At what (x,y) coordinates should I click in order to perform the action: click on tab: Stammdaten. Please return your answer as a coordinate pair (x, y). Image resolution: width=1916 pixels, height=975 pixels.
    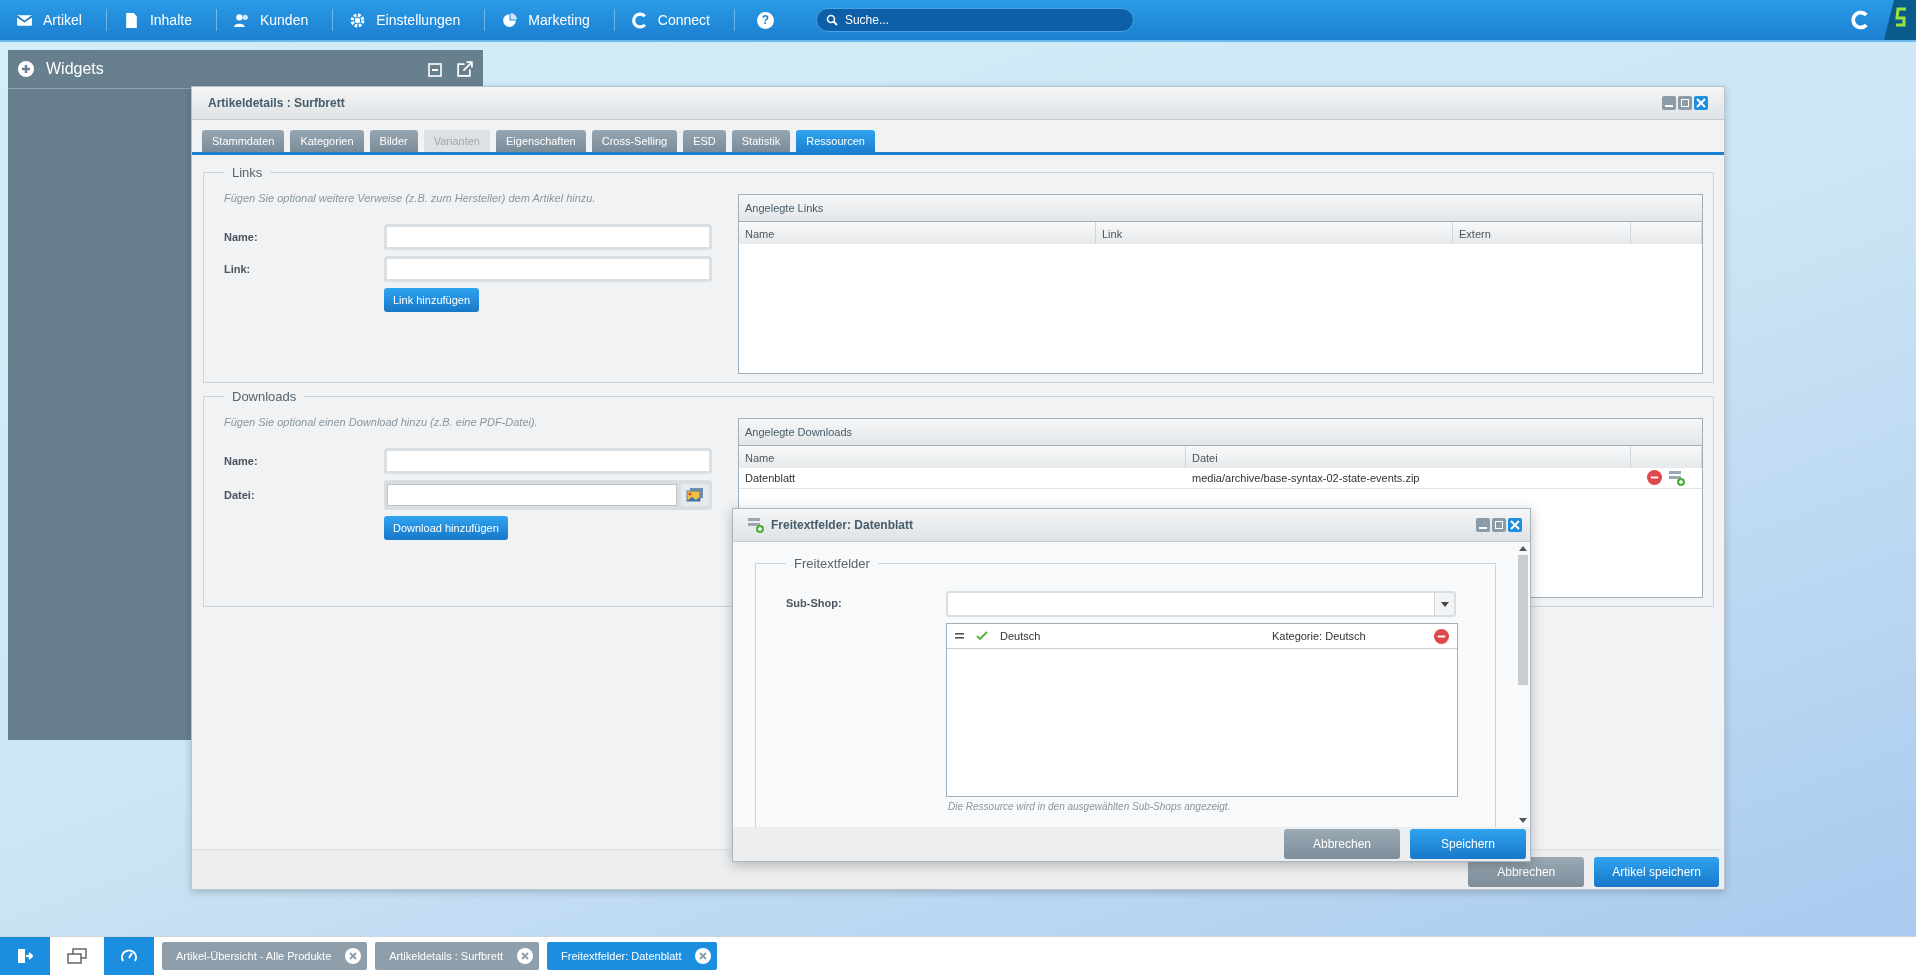
    Looking at the image, I should click on (243, 141).